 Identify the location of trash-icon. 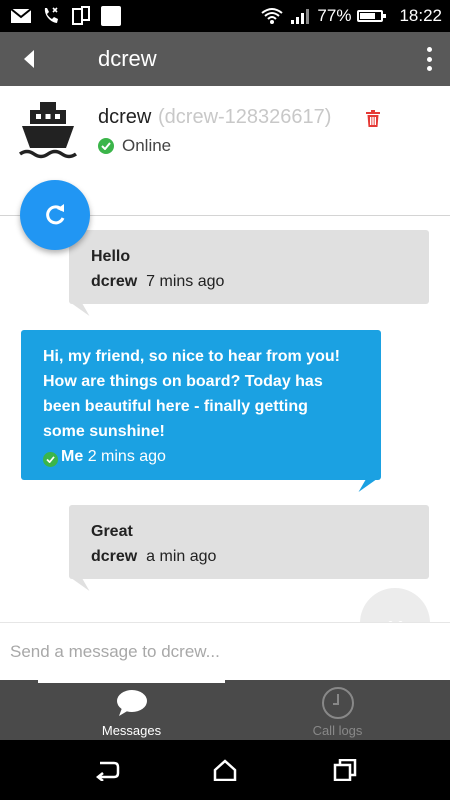
(373, 118).